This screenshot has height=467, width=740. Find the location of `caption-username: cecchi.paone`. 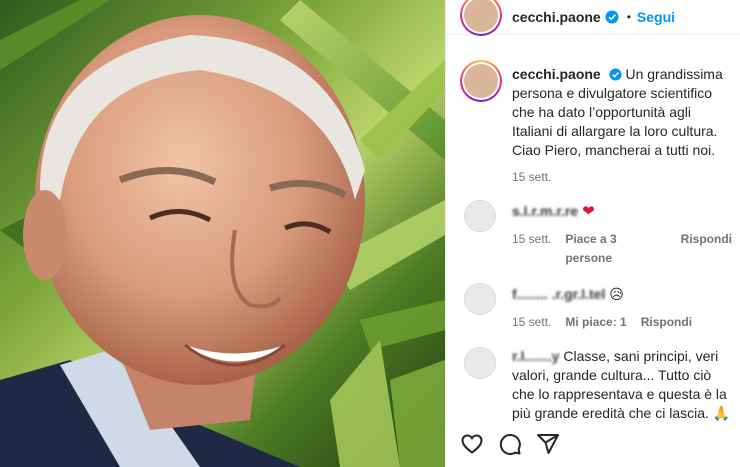

caption-username: cecchi.paone is located at coordinates (556, 74).